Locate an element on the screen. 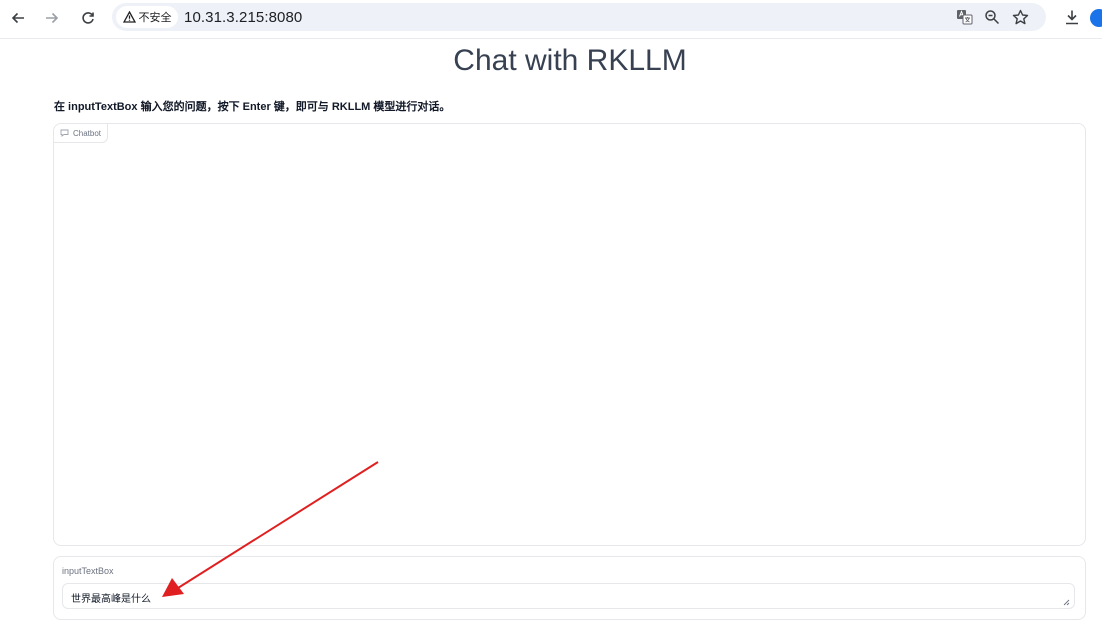  arrow-left-icon is located at coordinates (17, 18).